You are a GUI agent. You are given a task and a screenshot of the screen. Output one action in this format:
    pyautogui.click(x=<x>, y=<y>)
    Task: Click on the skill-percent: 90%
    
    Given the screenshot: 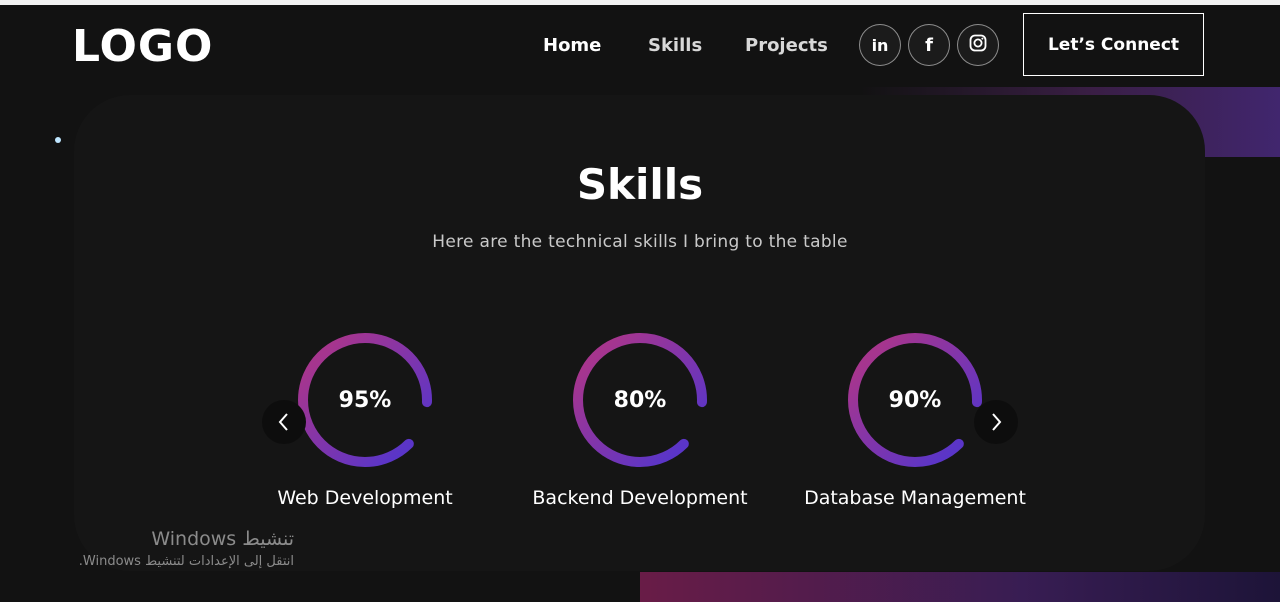 What is the action you would take?
    pyautogui.click(x=915, y=400)
    